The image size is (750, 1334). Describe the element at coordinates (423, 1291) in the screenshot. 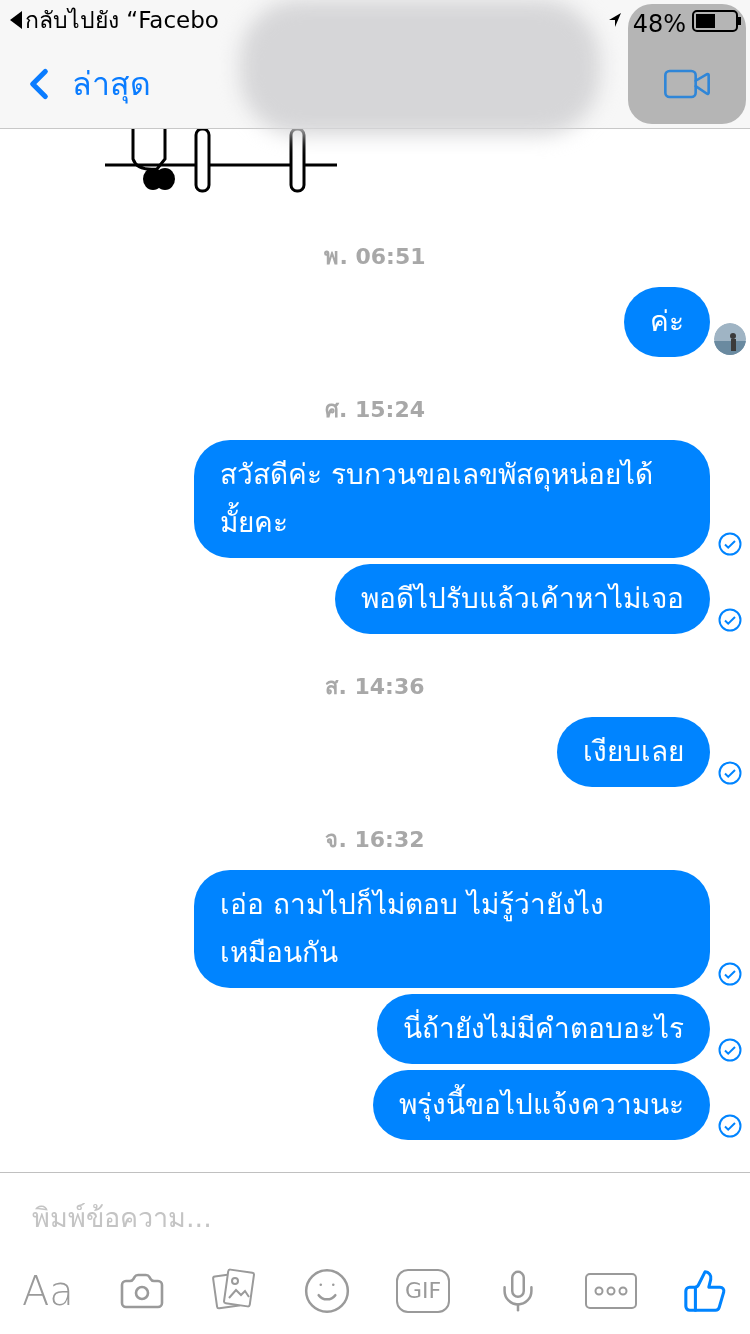

I see `gif-button: GIF` at that location.